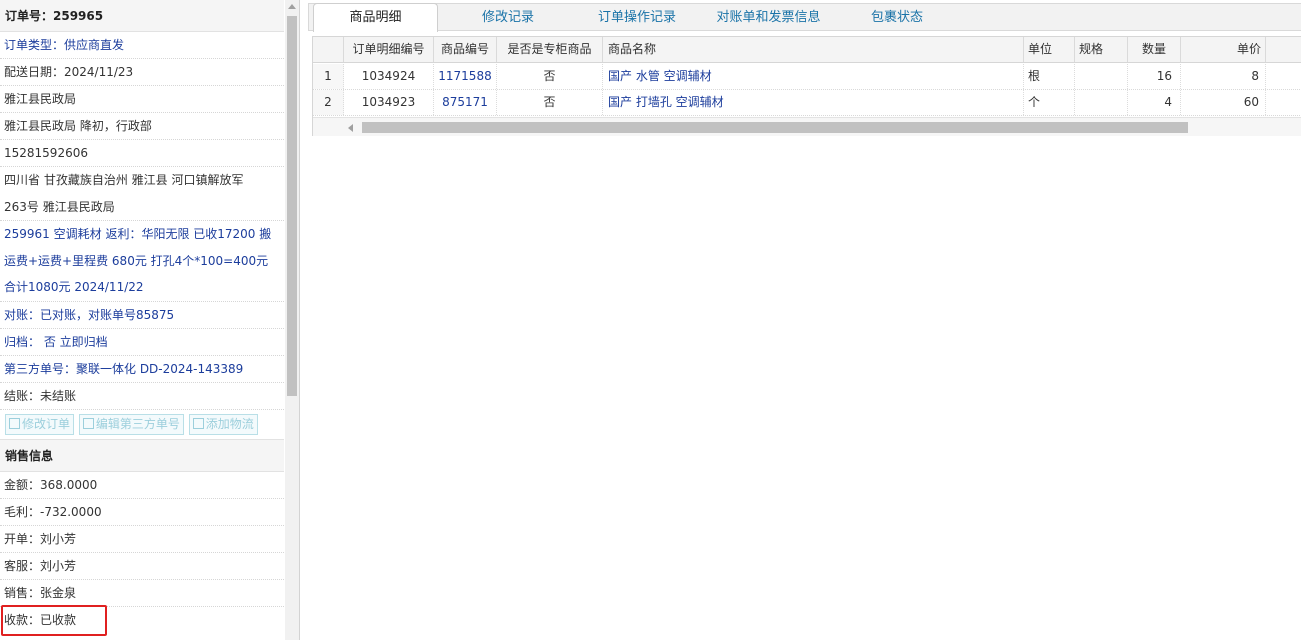 This screenshot has width=1301, height=640. Describe the element at coordinates (550, 49) in the screenshot. I see `header-special: 是否是专柜商品` at that location.